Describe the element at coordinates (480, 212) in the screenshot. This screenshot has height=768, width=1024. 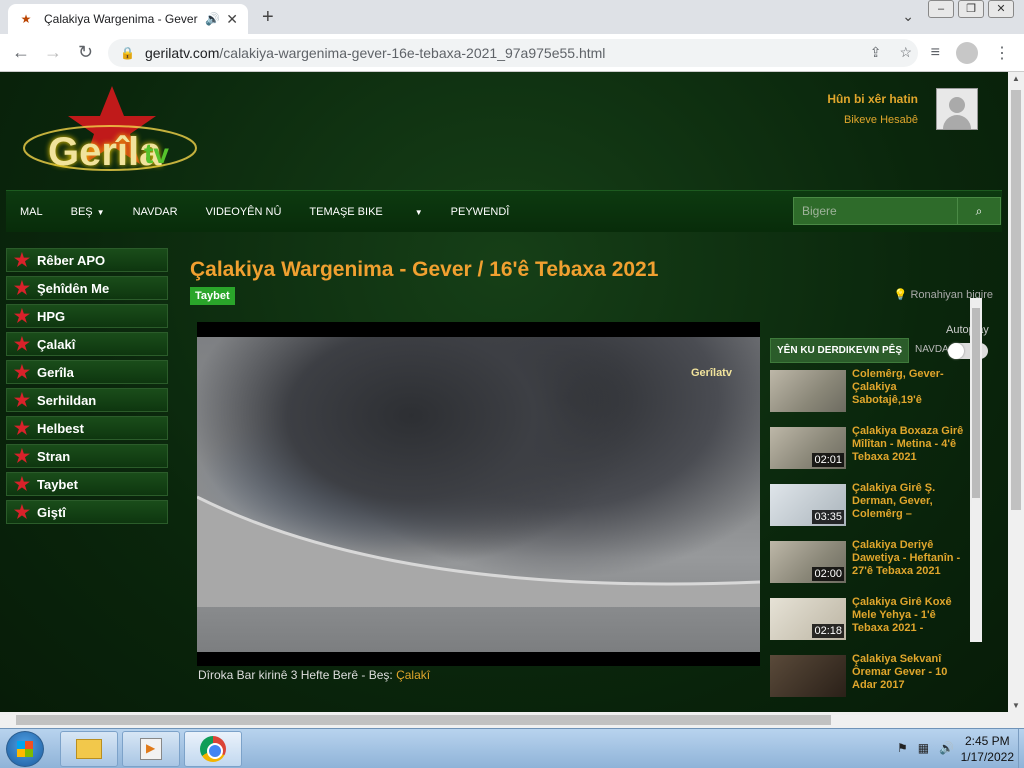
I see `nav-item-peywendi: PEYWENDÎ` at that location.